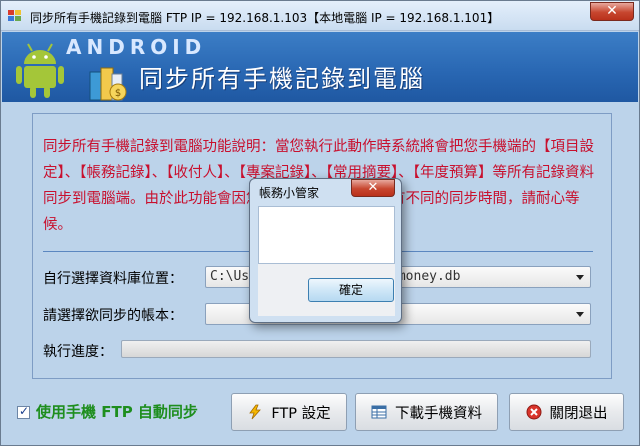 The width and height of the screenshot is (640, 446). What do you see at coordinates (15, 16) in the screenshot?
I see `app-icon` at bounding box center [15, 16].